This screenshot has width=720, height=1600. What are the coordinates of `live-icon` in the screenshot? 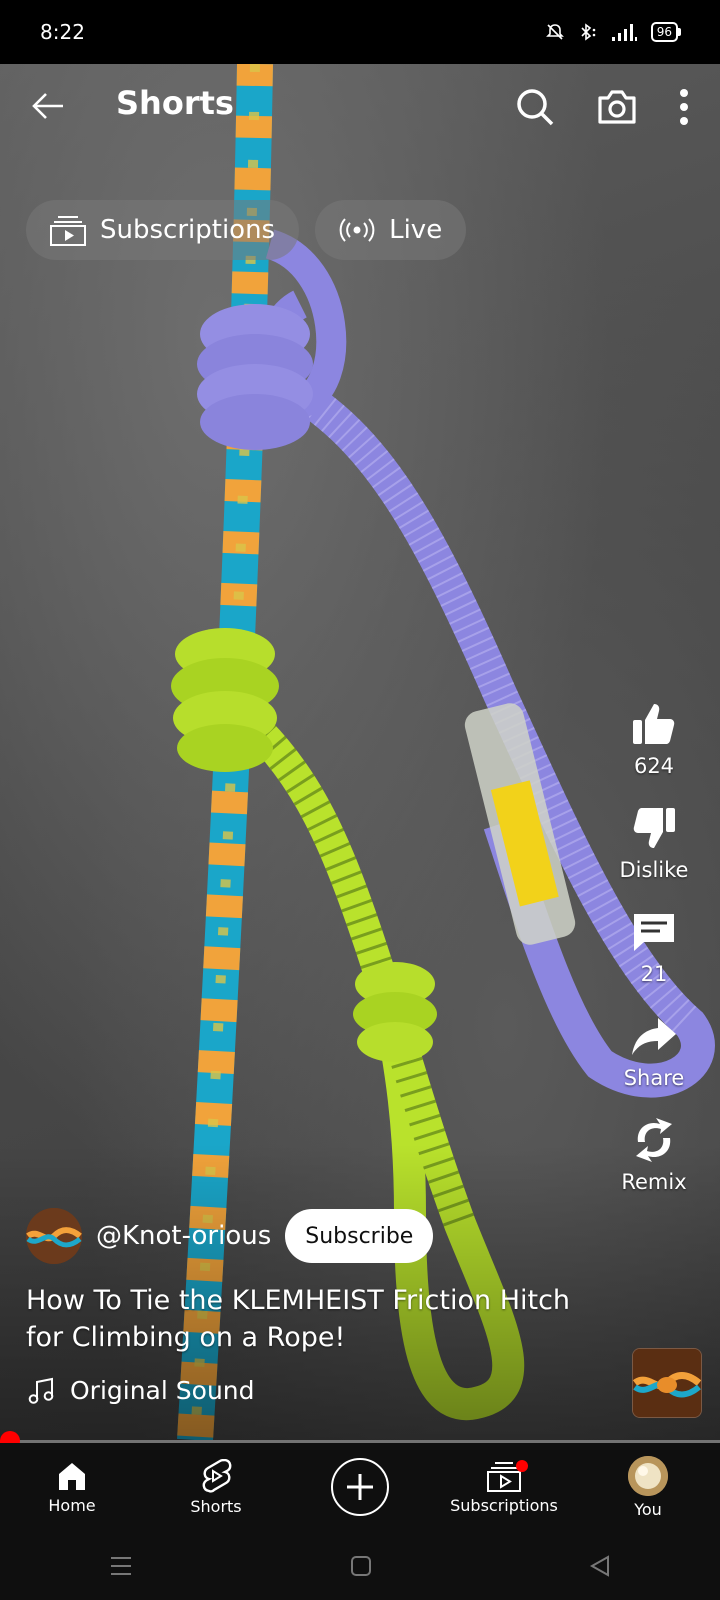 It's located at (357, 230).